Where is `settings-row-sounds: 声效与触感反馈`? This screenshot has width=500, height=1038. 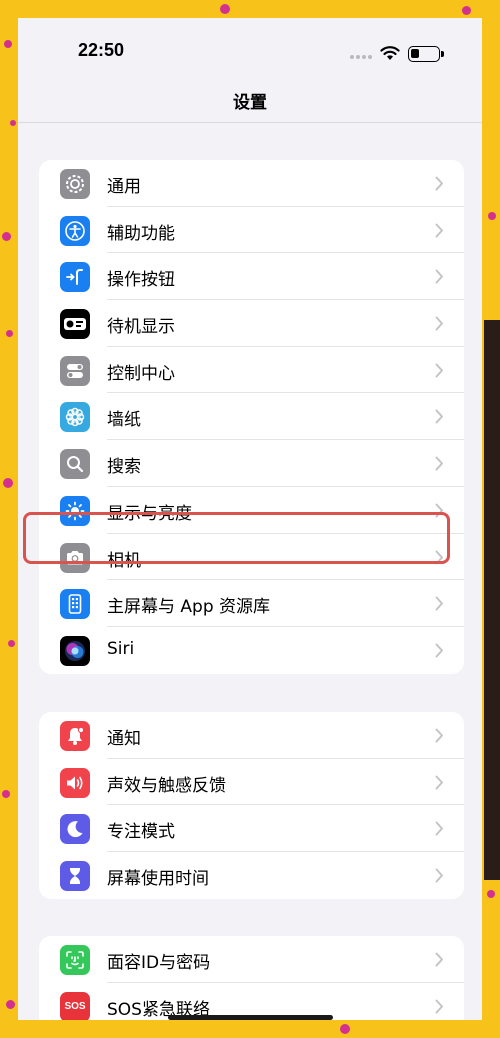 settings-row-sounds: 声效与触感反馈 is located at coordinates (251, 782).